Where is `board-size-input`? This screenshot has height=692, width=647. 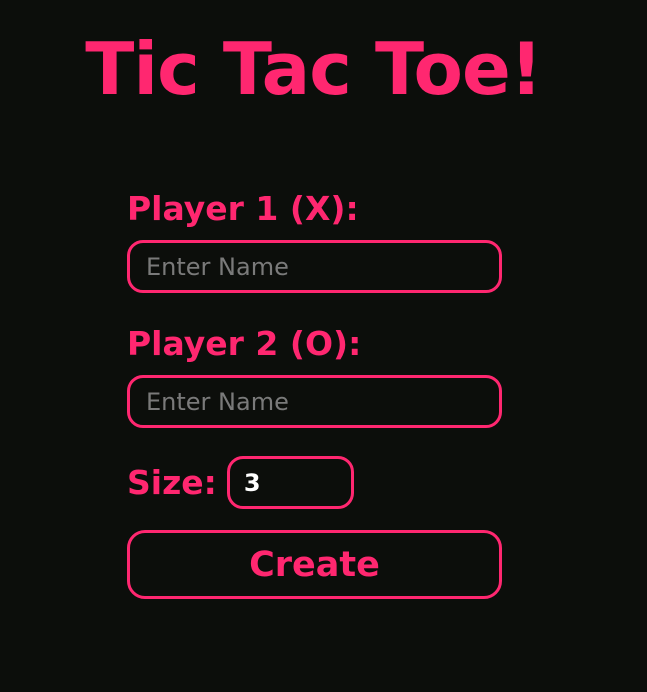
board-size-input is located at coordinates (290, 482).